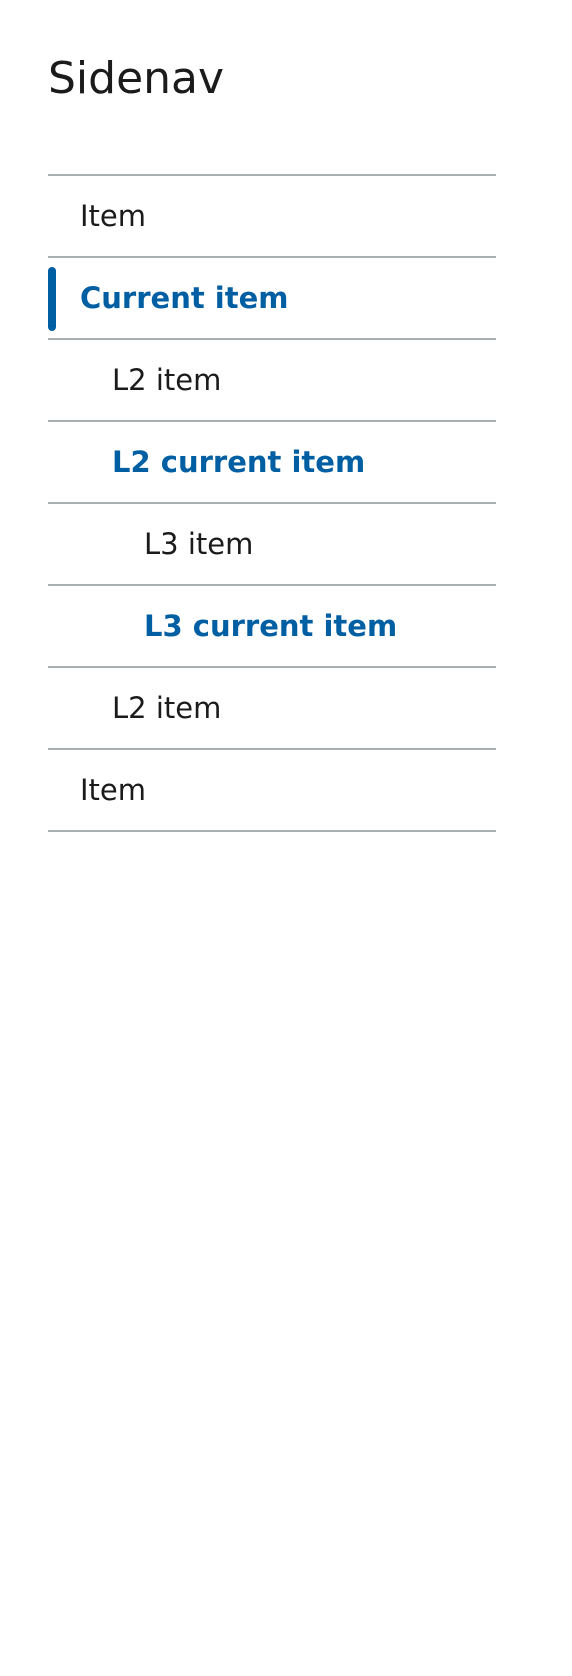  I want to click on sidenav-item-label: L3 item, so click(199, 544).